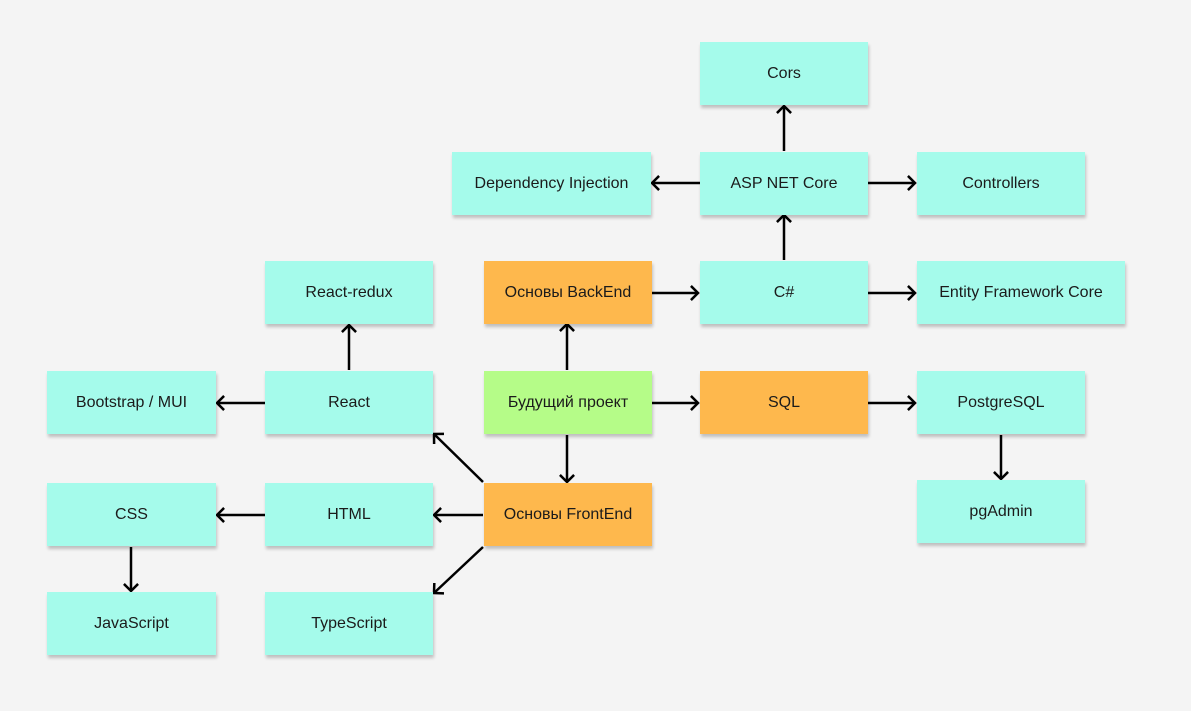 This screenshot has width=1191, height=711. I want to click on node-controllers: Controllers, so click(1001, 183).